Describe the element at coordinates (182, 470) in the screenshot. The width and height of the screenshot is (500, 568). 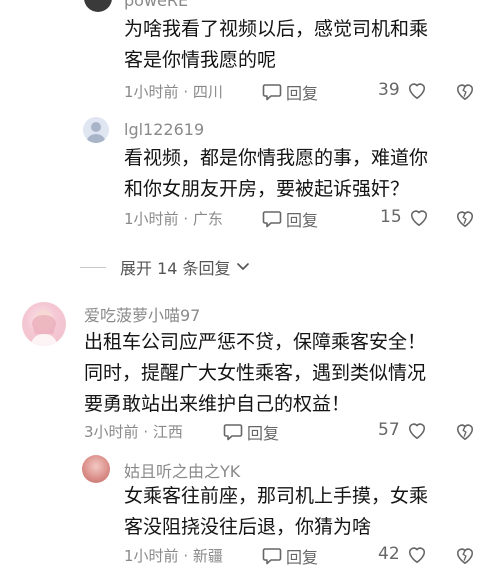
I see `comment-username: 姑且听之由之YK` at that location.